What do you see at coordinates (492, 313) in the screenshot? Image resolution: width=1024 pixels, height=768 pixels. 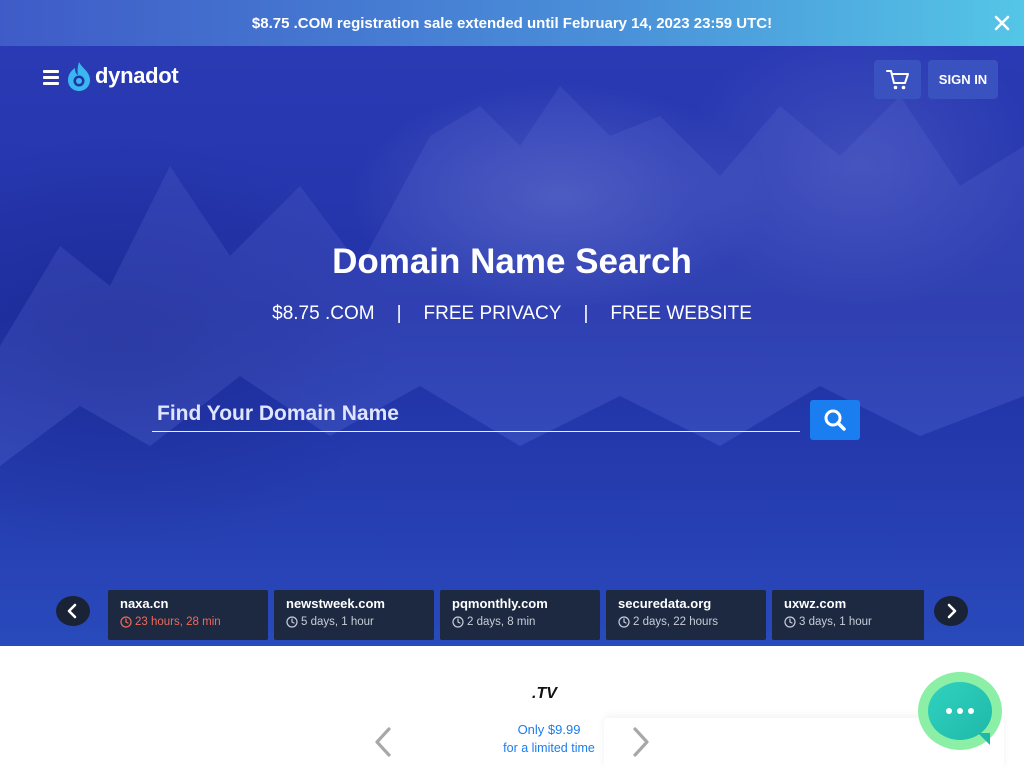 I see `feature-free-privacy: FREE PRIVACY` at bounding box center [492, 313].